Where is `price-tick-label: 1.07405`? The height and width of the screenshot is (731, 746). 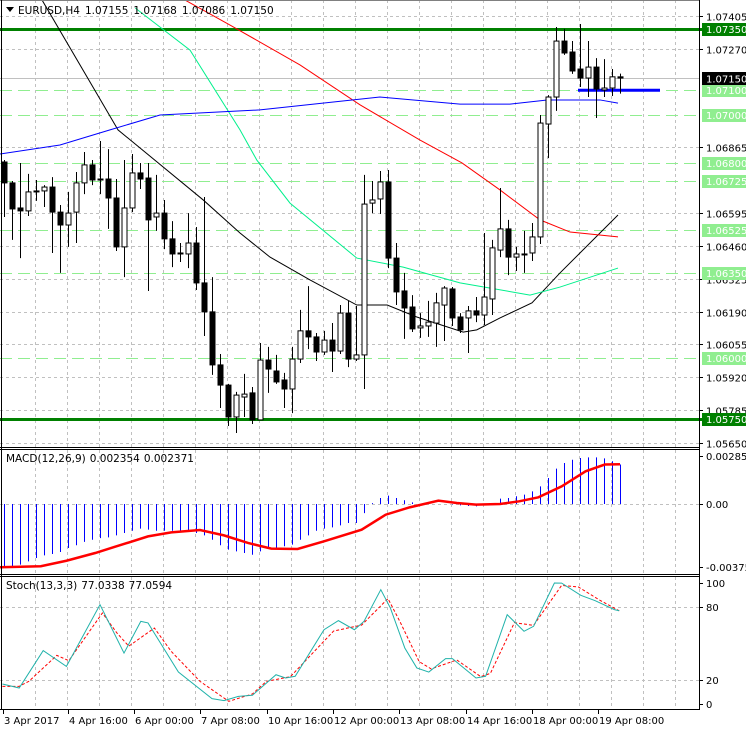 price-tick-label: 1.07405 is located at coordinates (726, 18).